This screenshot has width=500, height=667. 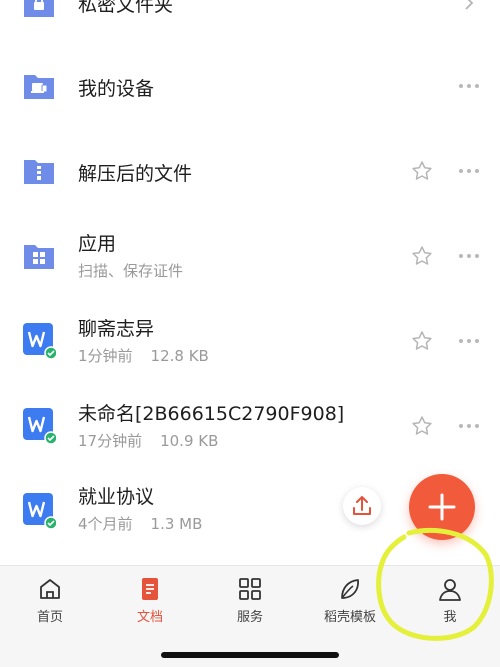 I want to click on item-title: 就业协议, so click(x=116, y=497).